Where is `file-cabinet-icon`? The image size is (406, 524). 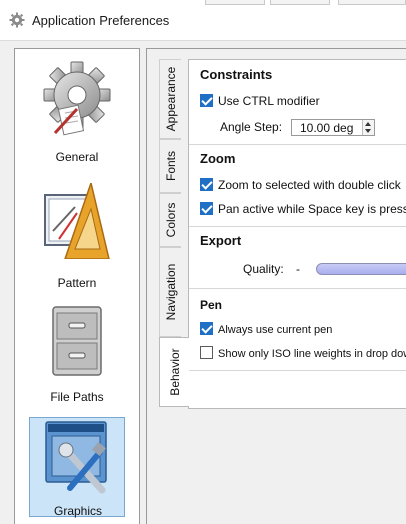 file-cabinet-icon is located at coordinates (77, 341).